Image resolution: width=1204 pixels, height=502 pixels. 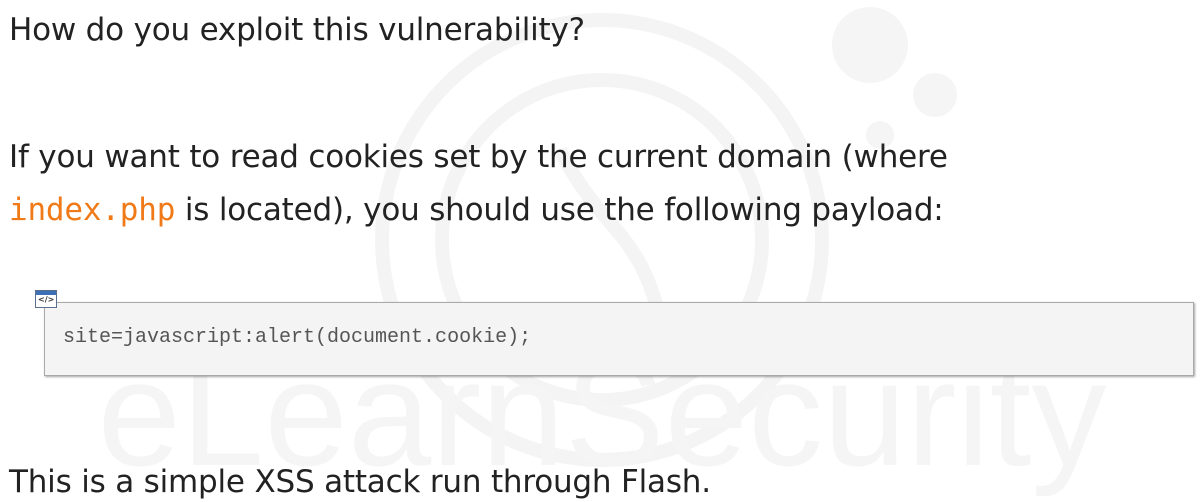 I want to click on code-block: site=javascript:alert(document.cookie);, so click(x=619, y=339).